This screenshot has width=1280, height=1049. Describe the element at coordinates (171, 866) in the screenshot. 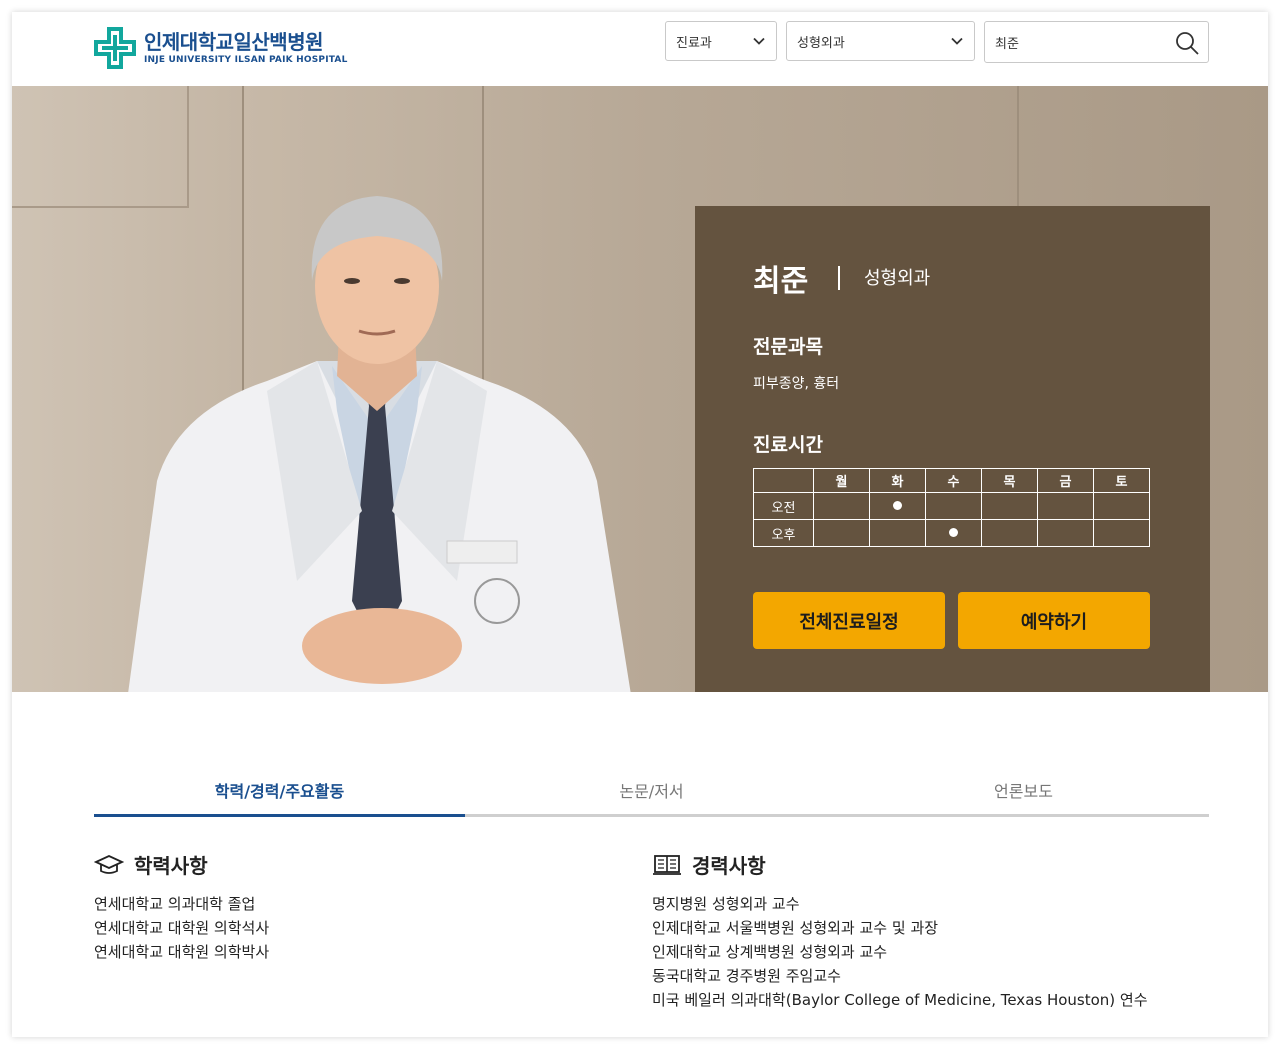

I see `education-title: 학력사항` at that location.